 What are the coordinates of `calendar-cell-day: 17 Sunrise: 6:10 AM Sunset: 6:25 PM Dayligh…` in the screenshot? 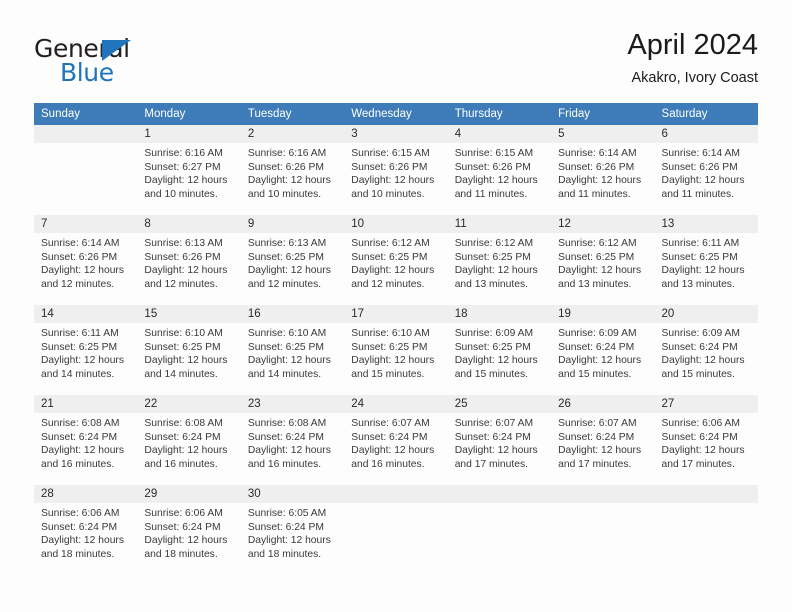 It's located at (396, 350).